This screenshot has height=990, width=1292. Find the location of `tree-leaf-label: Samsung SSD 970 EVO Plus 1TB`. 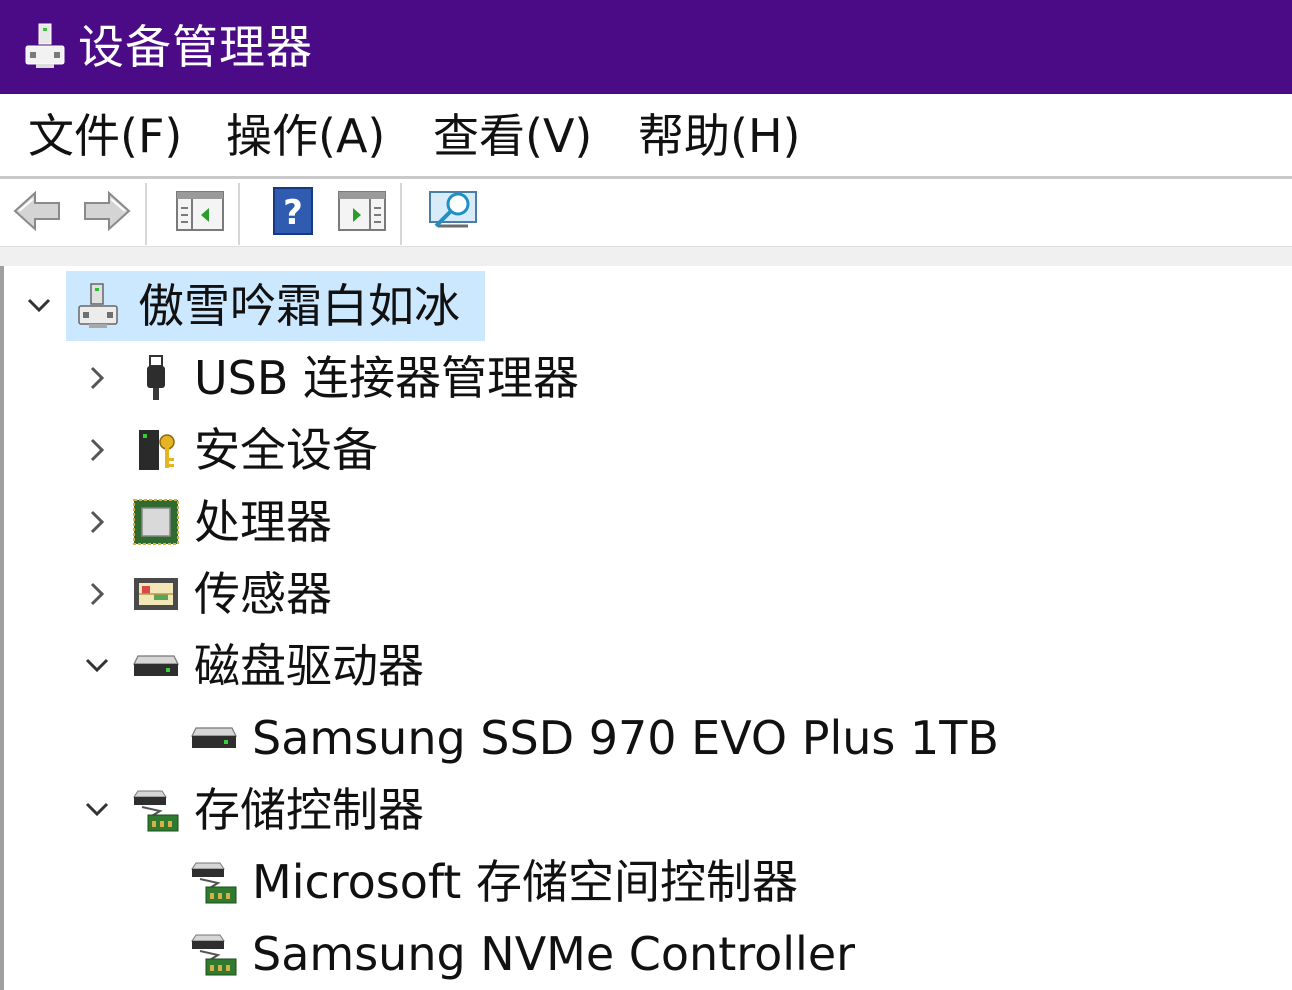

tree-leaf-label: Samsung SSD 970 EVO Plus 1TB is located at coordinates (625, 738).